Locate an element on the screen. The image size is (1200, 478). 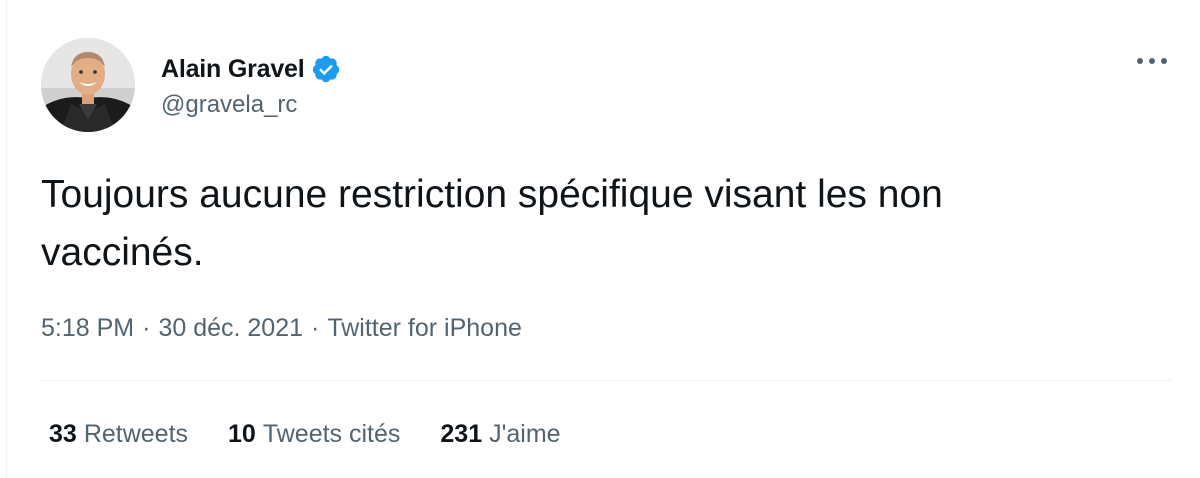
retweets-stat: 33 Retweets is located at coordinates (118, 434).